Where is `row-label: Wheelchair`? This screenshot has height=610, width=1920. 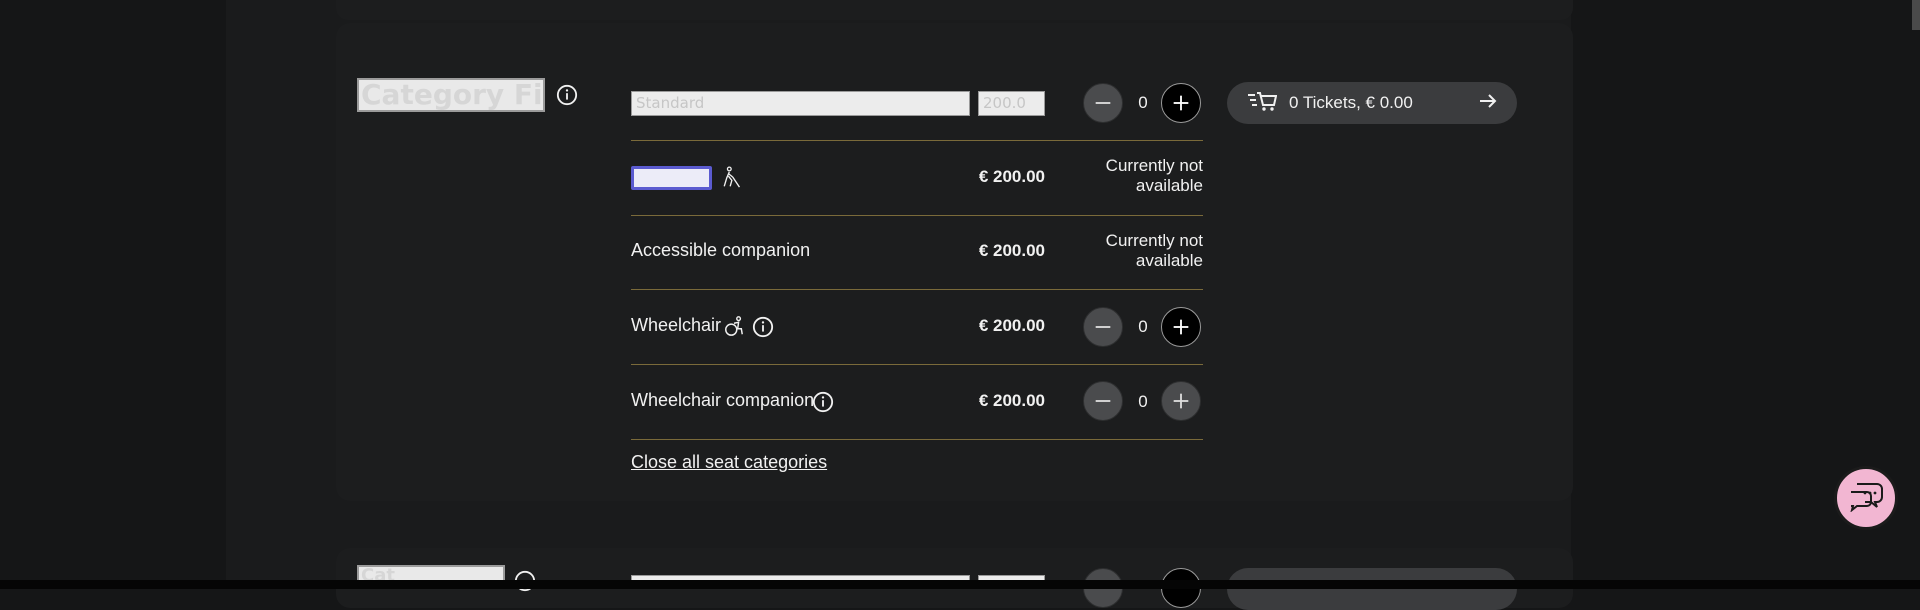 row-label: Wheelchair is located at coordinates (676, 325).